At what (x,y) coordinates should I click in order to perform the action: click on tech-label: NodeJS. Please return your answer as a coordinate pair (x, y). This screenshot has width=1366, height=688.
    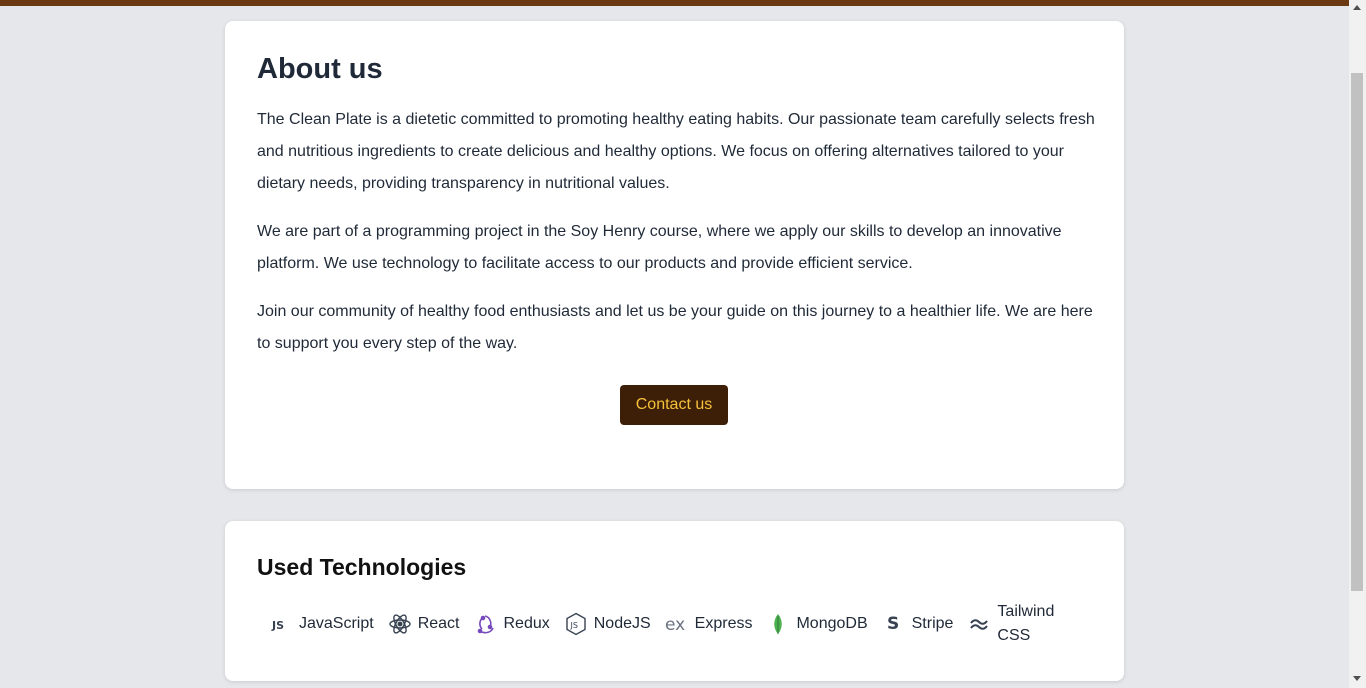
    Looking at the image, I should click on (622, 623).